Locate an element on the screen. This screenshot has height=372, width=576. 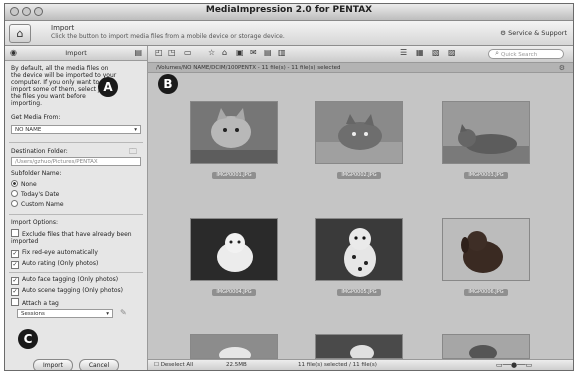
display-icon: ▨ is located at coordinates (452, 52).